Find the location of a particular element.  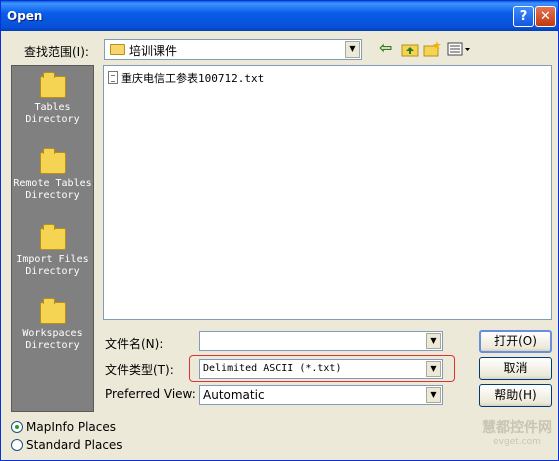

watermark: 慧都控件网 evget.com is located at coordinates (517, 435).